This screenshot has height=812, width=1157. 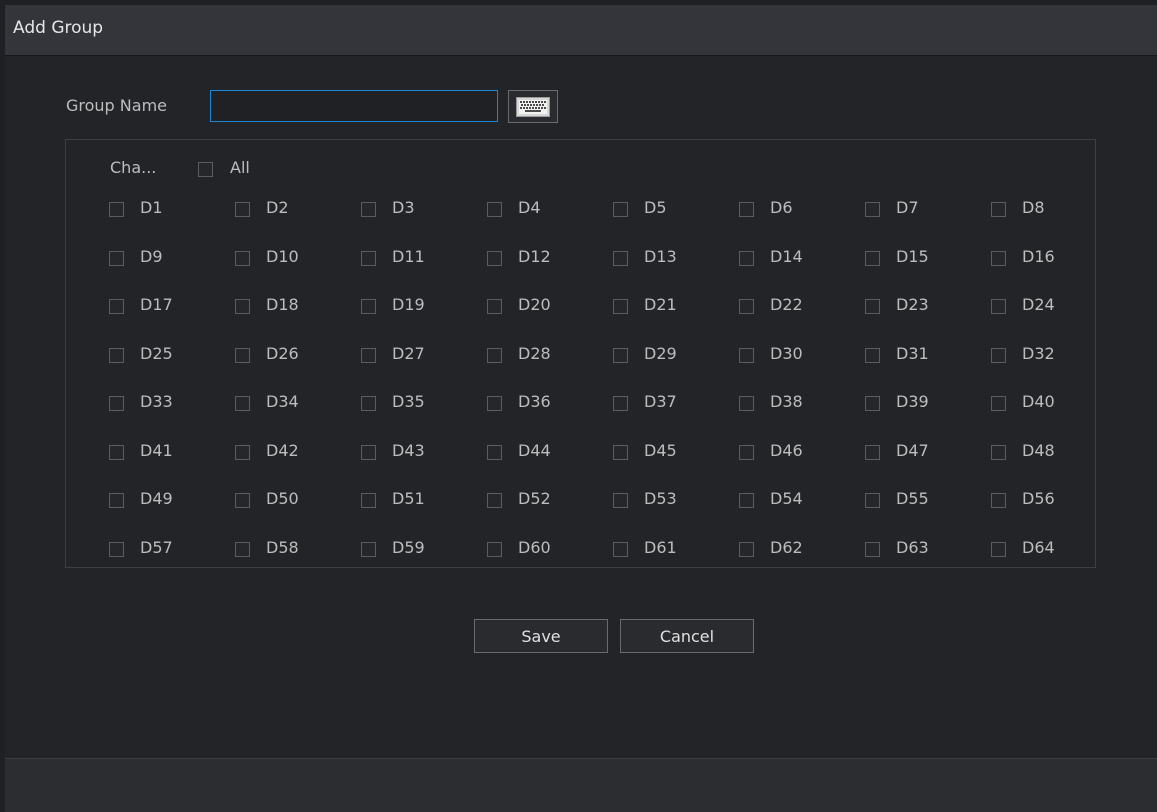 What do you see at coordinates (58, 28) in the screenshot?
I see `dialog-title: Add Group` at bounding box center [58, 28].